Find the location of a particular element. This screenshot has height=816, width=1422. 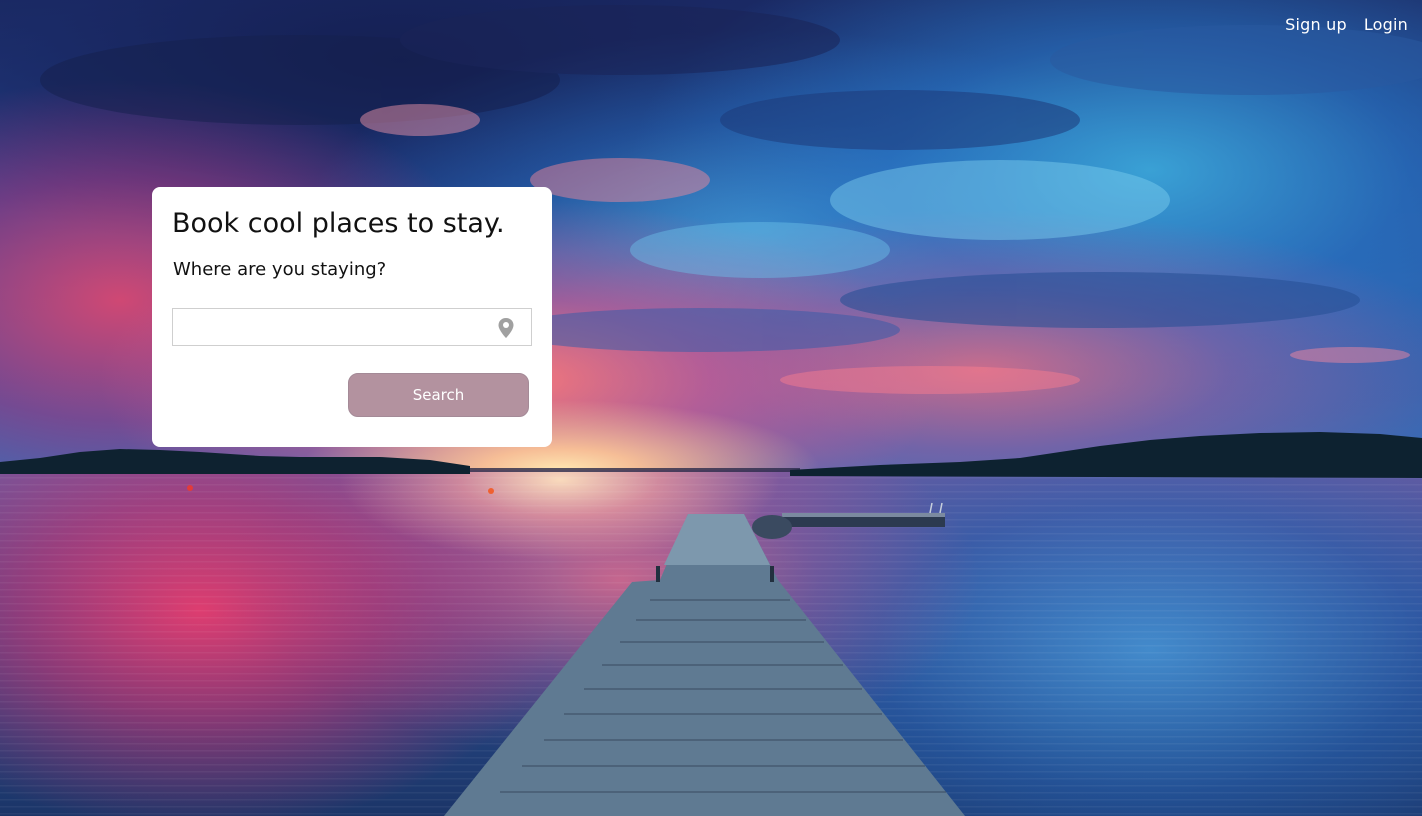

left-shoreline is located at coordinates (235, 461).